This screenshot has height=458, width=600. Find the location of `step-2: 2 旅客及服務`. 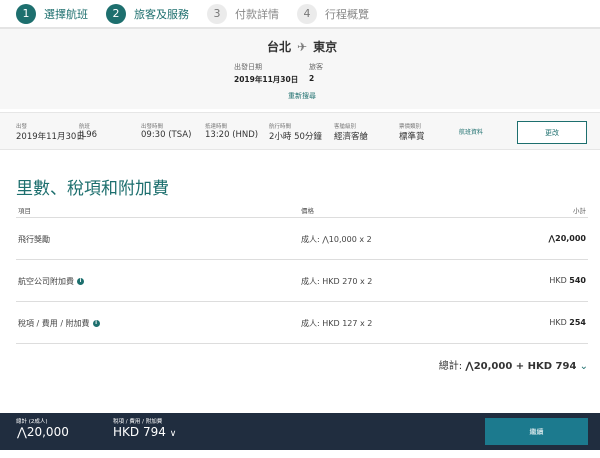

step-2: 2 旅客及服務 is located at coordinates (147, 13).